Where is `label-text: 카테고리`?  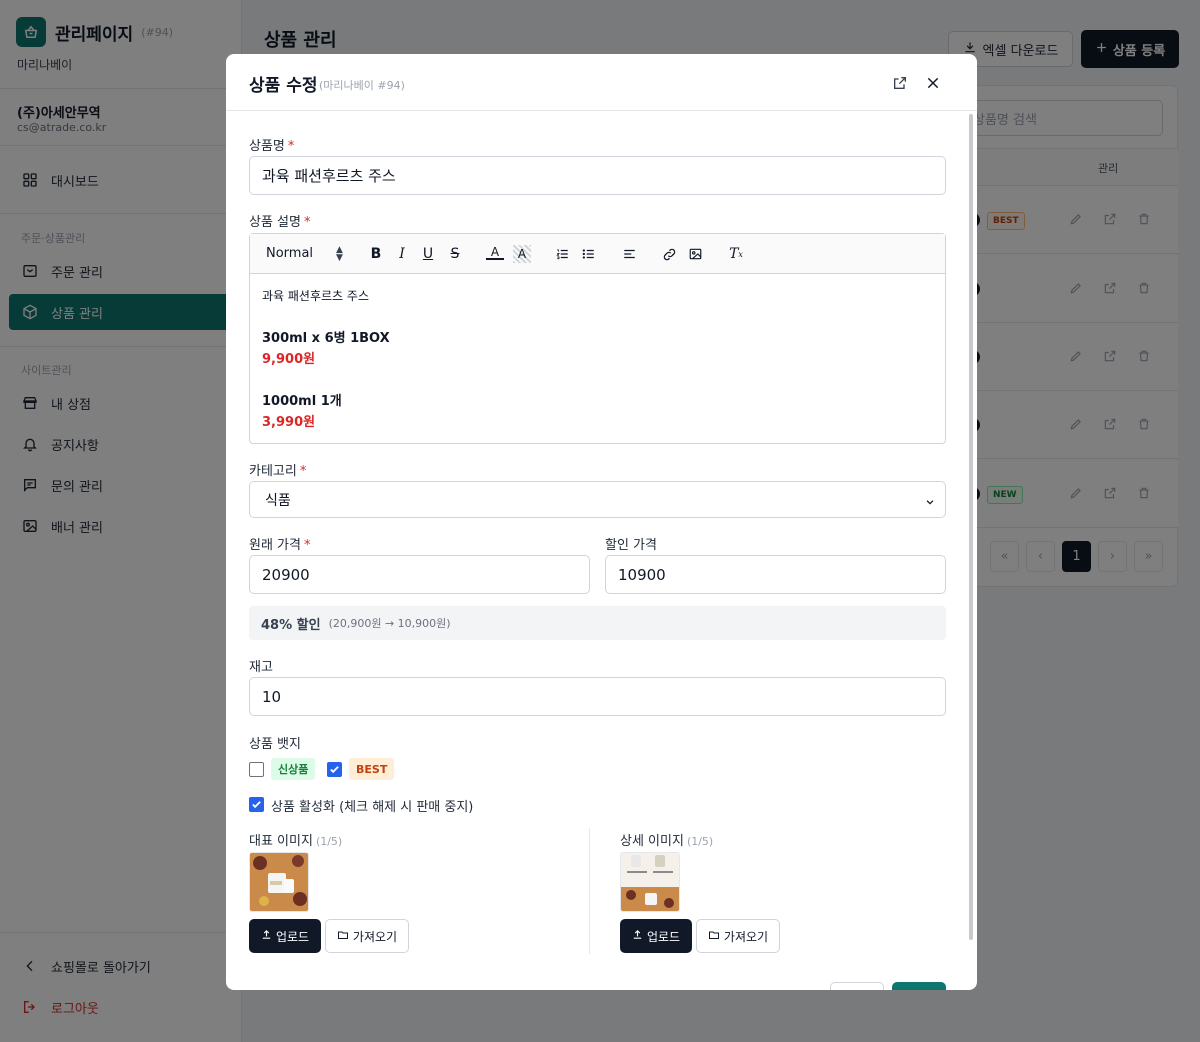 label-text: 카테고리 is located at coordinates (273, 471).